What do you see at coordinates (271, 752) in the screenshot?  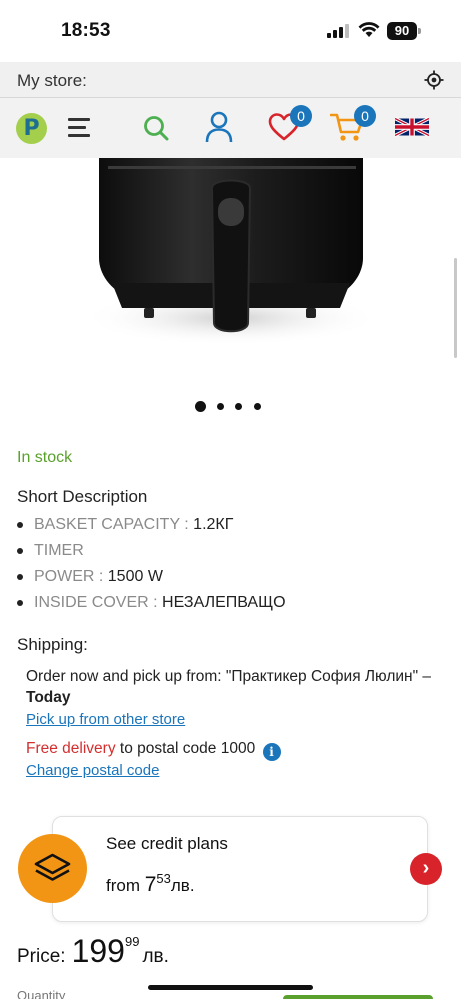 I see `info-icon: i` at bounding box center [271, 752].